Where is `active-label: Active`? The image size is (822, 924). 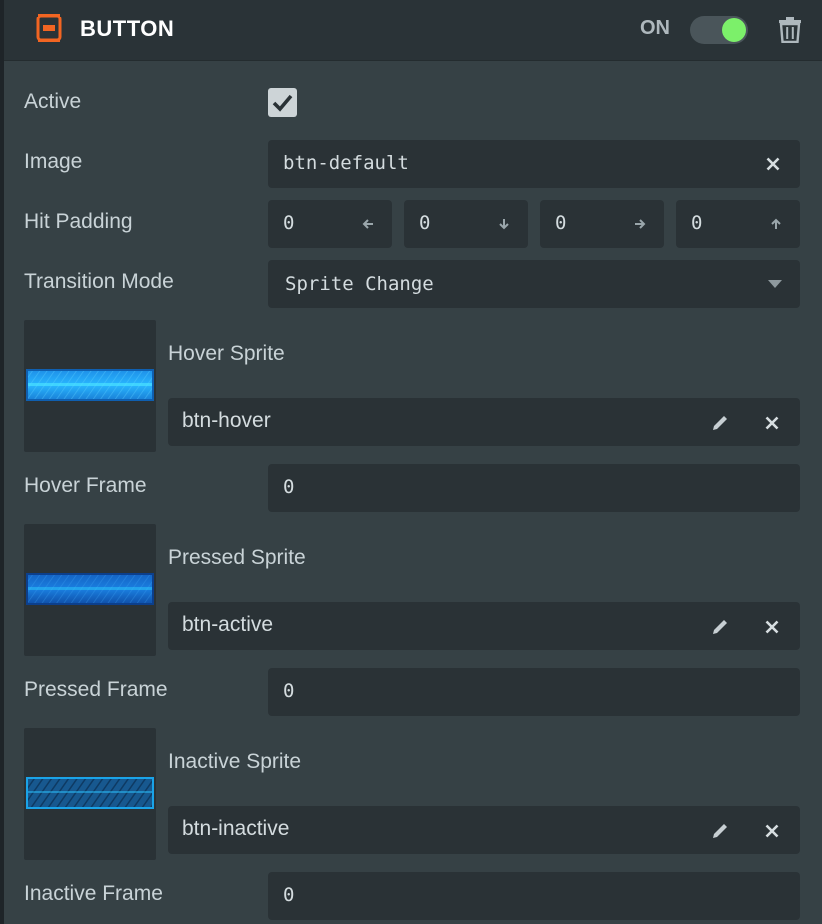
active-label: Active is located at coordinates (53, 101).